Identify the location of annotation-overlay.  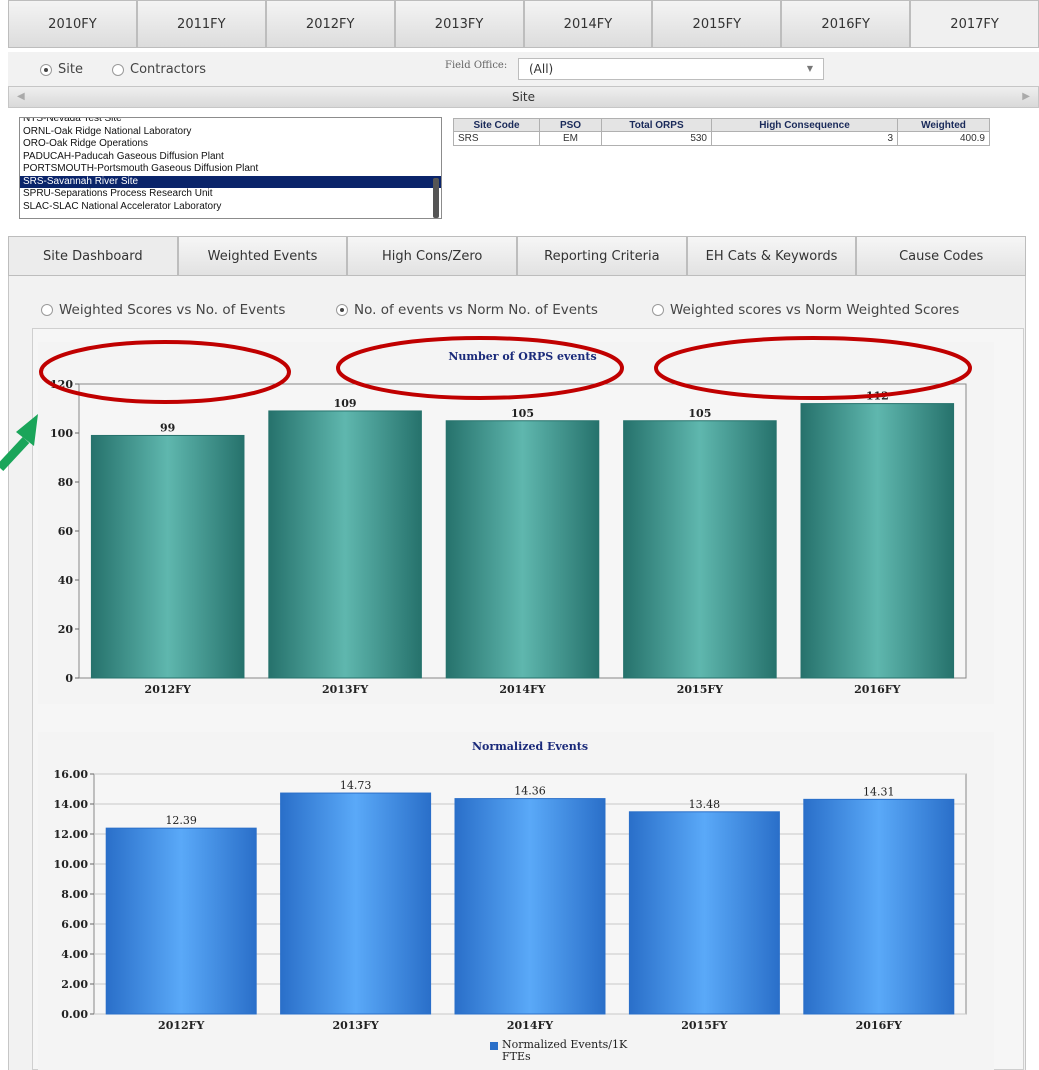
(486, 404).